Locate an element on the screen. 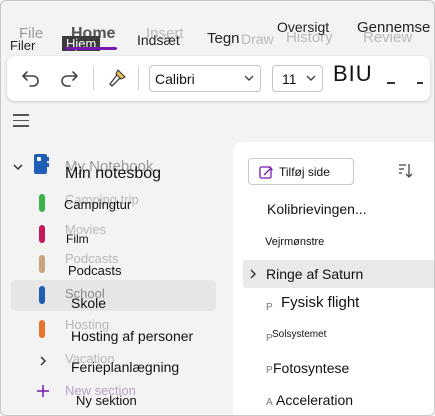  redo-button is located at coordinates (69, 78).